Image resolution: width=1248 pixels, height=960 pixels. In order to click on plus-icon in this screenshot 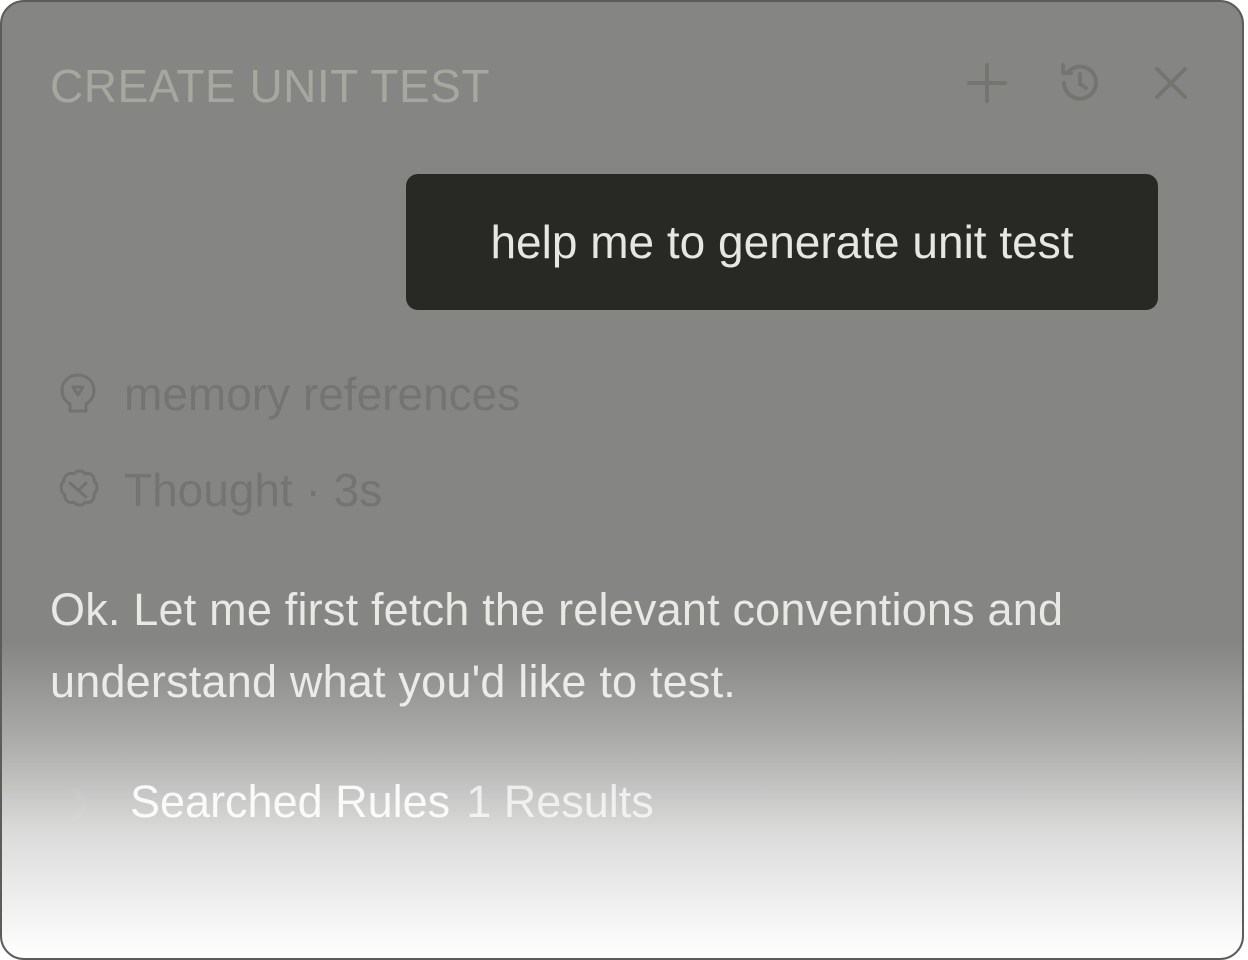, I will do `click(987, 83)`.